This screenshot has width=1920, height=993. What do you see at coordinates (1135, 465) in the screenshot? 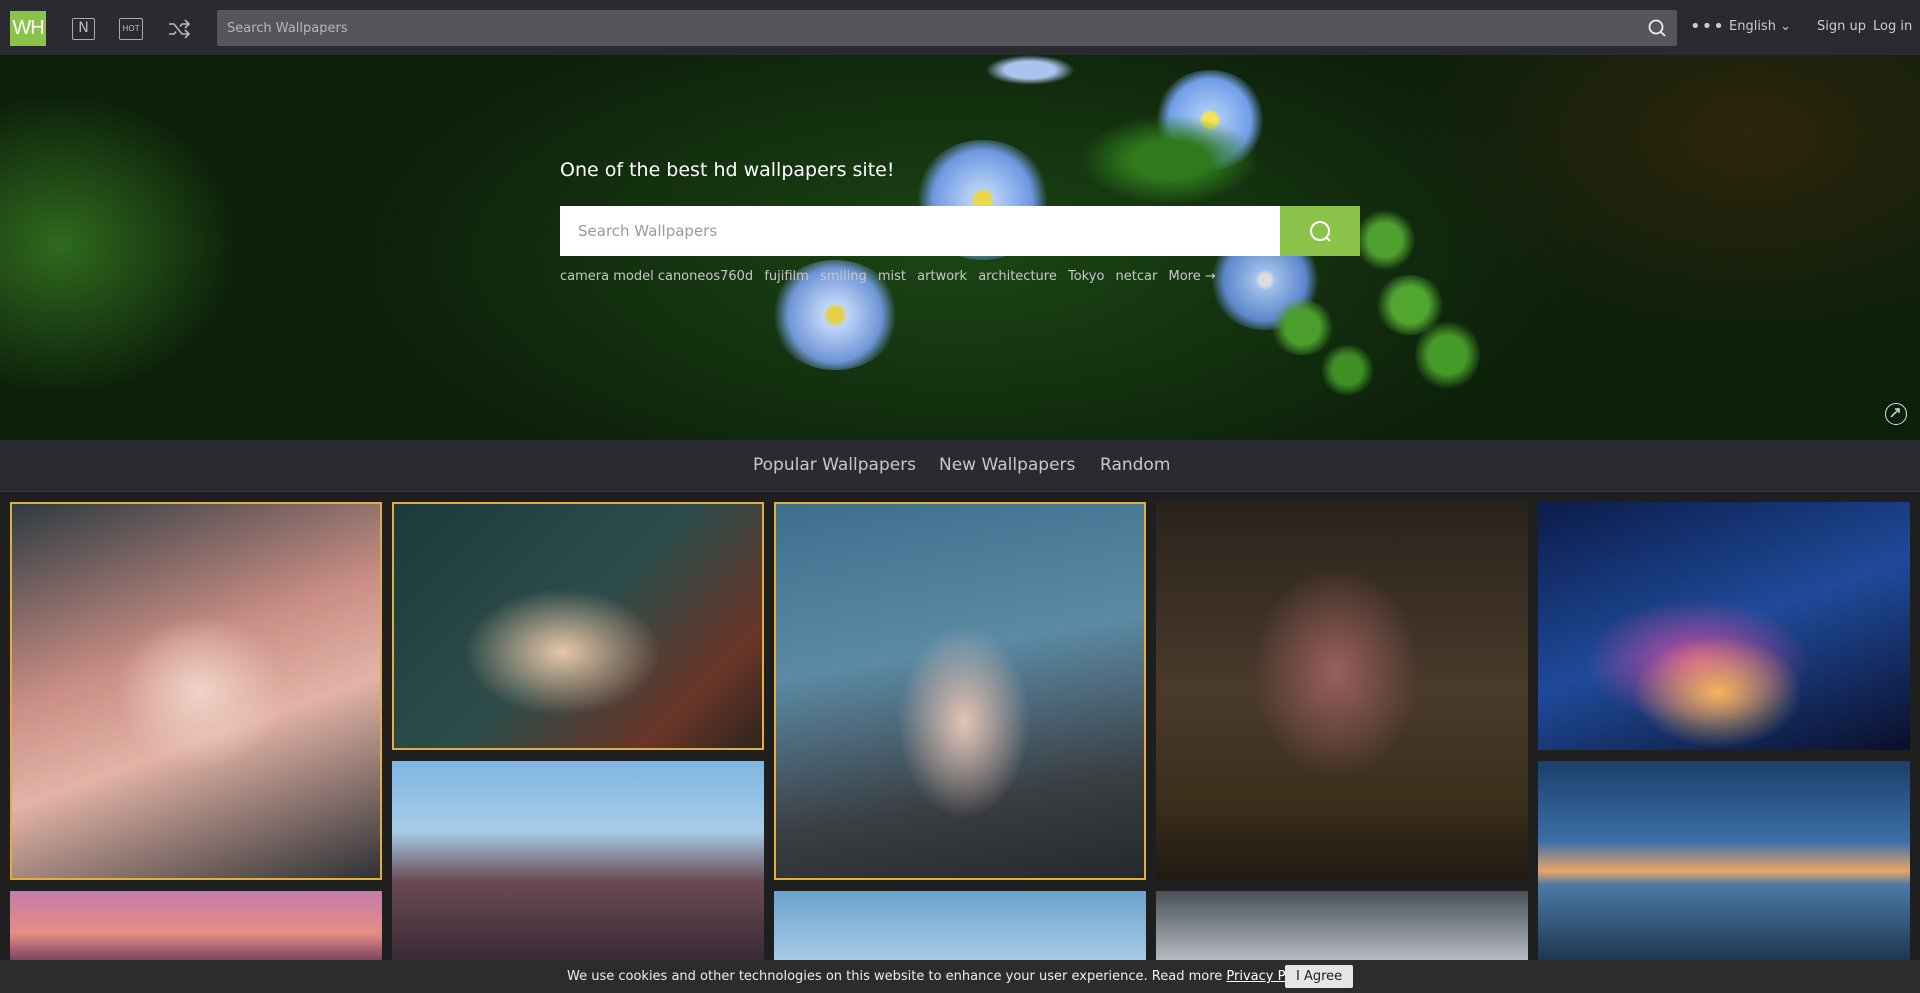
I see `tab-random: Random` at bounding box center [1135, 465].